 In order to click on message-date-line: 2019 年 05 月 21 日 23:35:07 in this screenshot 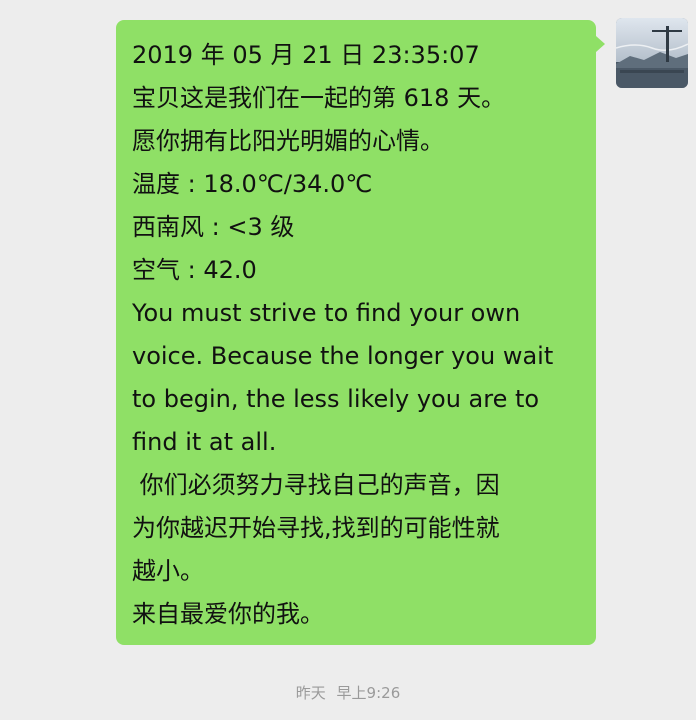, I will do `click(306, 55)`.